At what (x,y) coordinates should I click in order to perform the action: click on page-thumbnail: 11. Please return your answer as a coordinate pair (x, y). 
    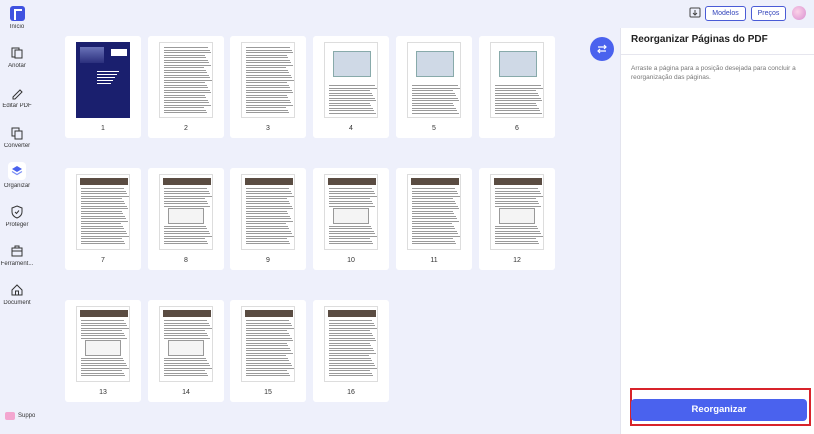
    Looking at the image, I should click on (434, 219).